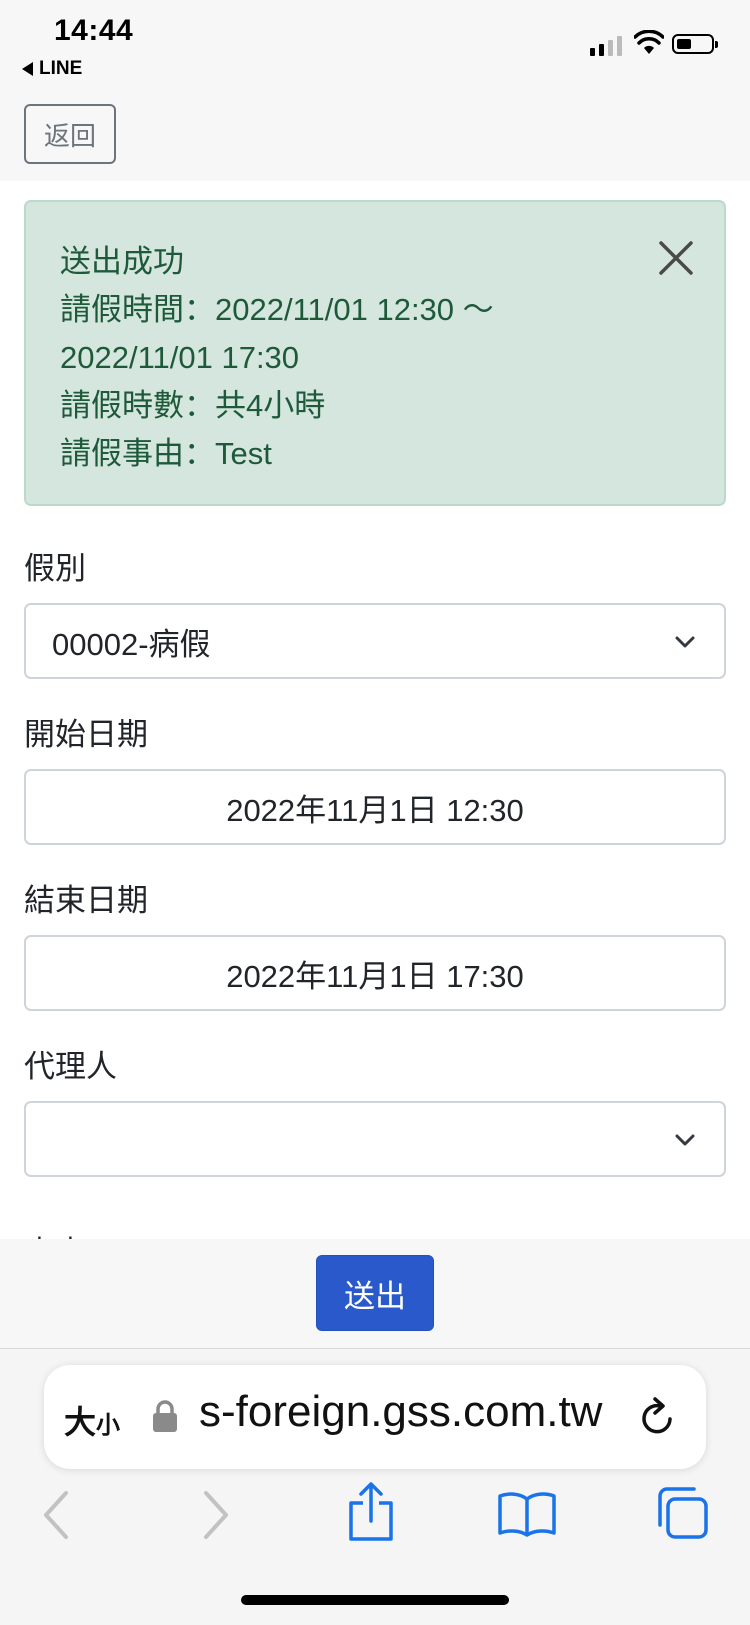 The height and width of the screenshot is (1625, 750). What do you see at coordinates (375, 810) in the screenshot?
I see `start-date-value: 2022年11月1日 12:30` at bounding box center [375, 810].